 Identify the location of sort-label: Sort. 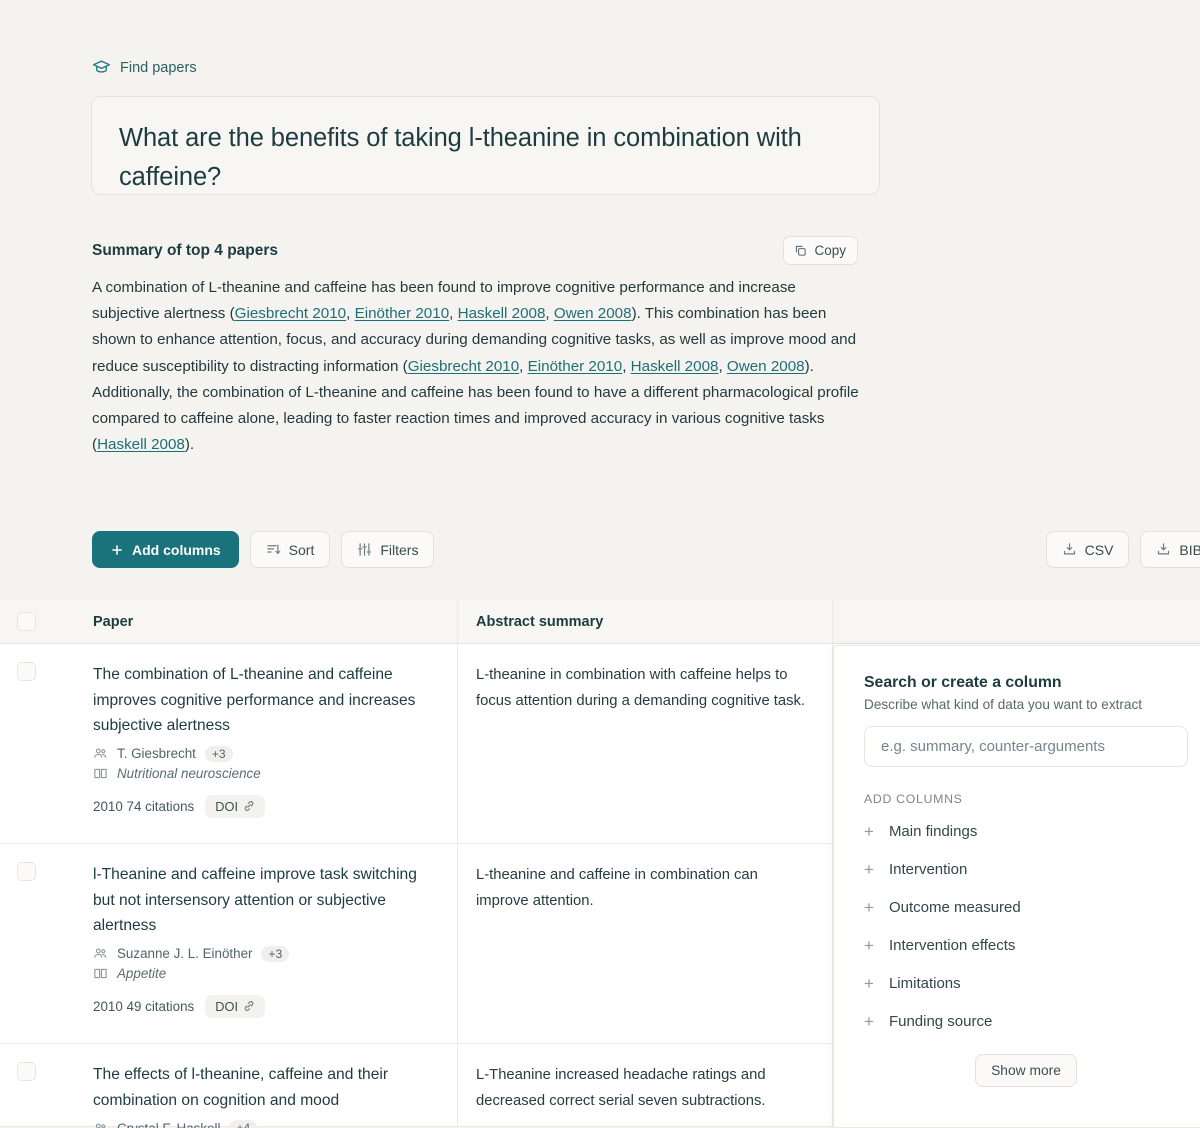
(301, 549).